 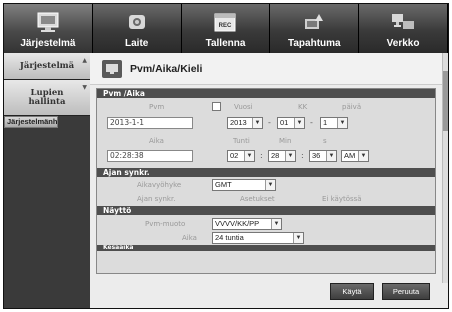 I want to click on pvm-label: Pvm, so click(x=157, y=107).